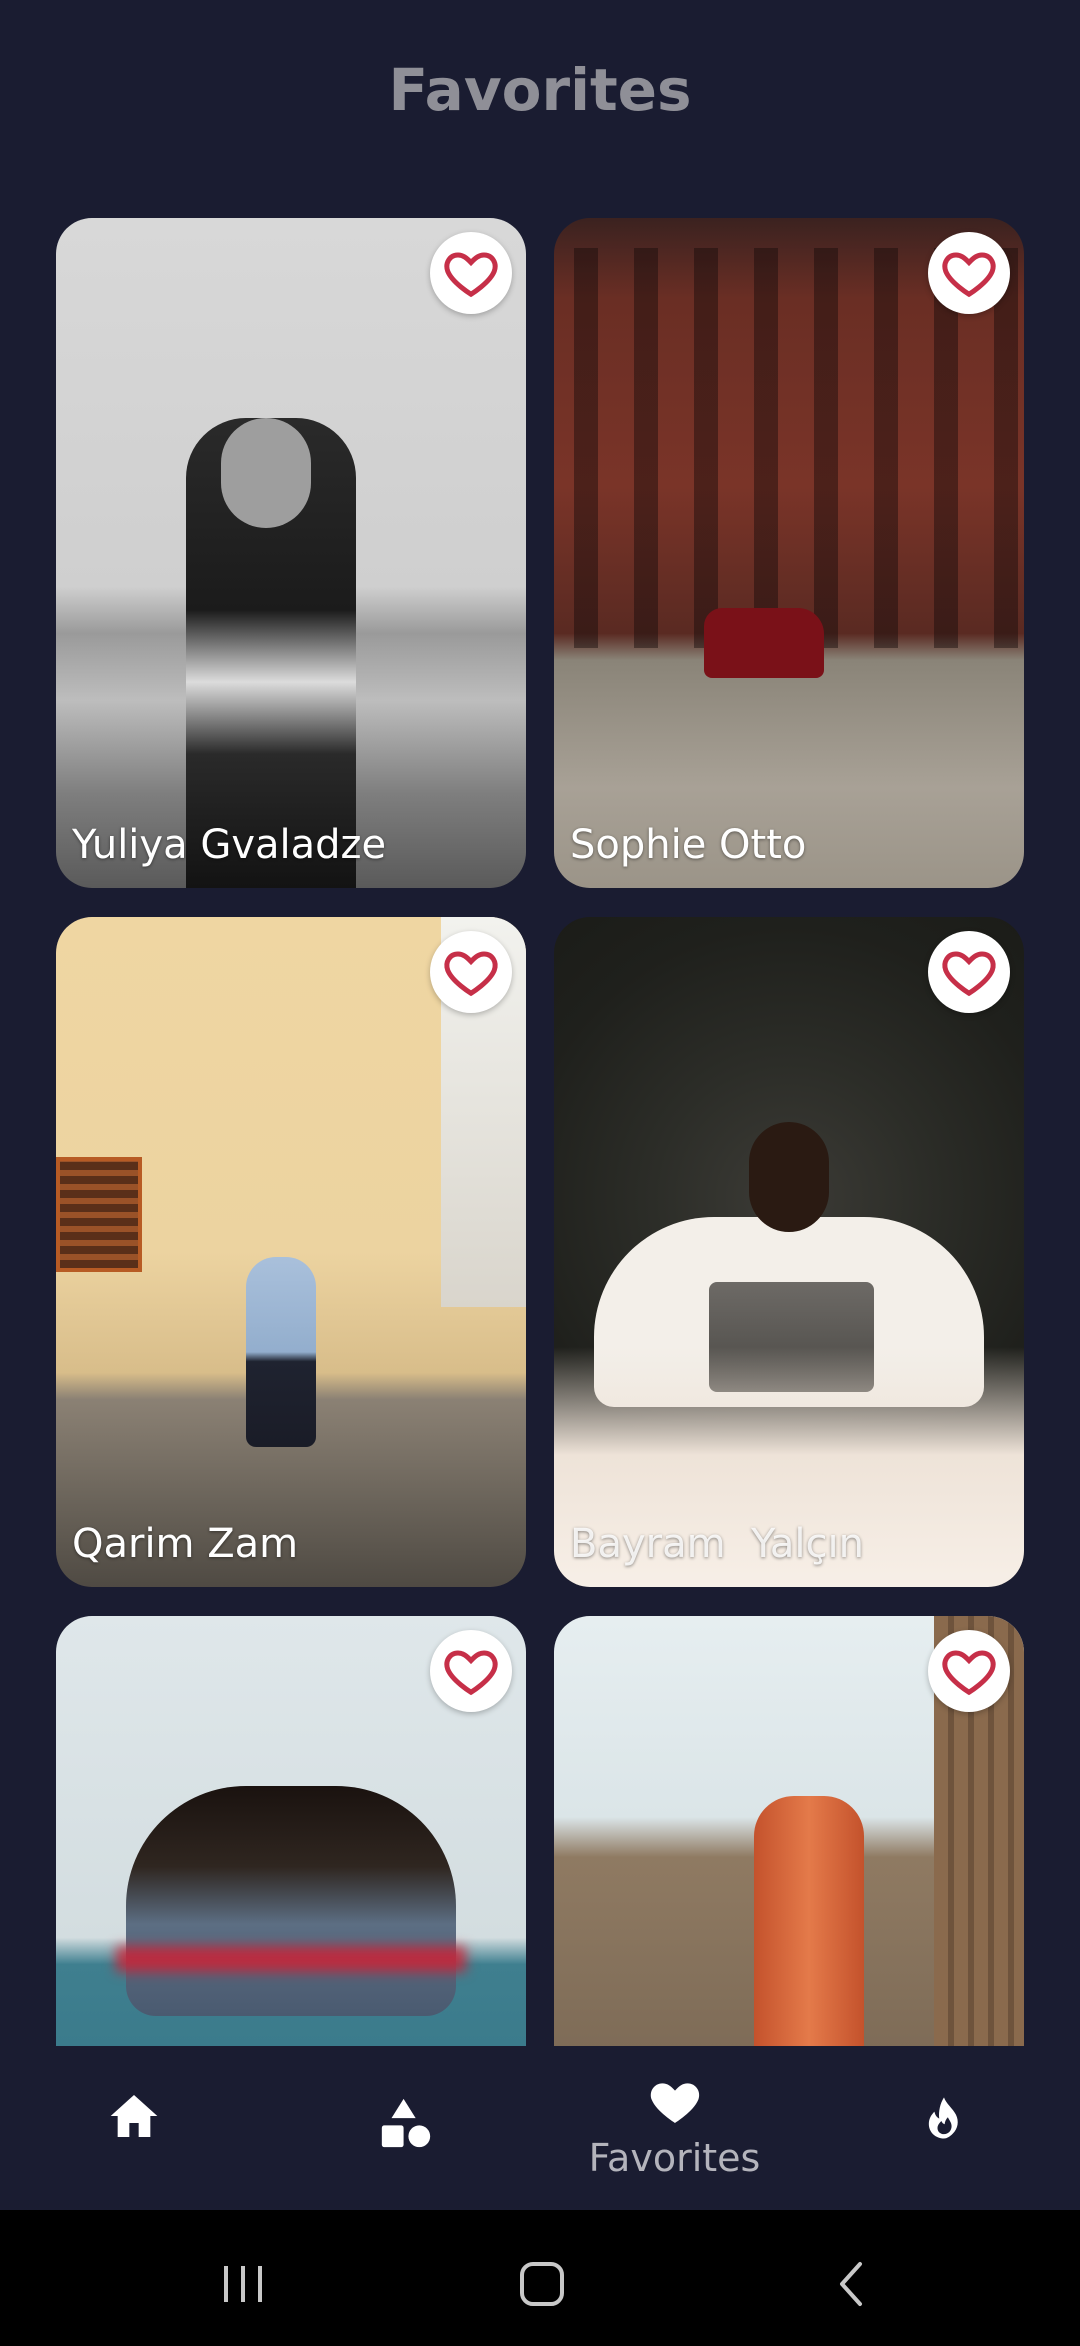  Describe the element at coordinates (229, 845) in the screenshot. I see `card-name: Yuliya Gvaladze` at that location.